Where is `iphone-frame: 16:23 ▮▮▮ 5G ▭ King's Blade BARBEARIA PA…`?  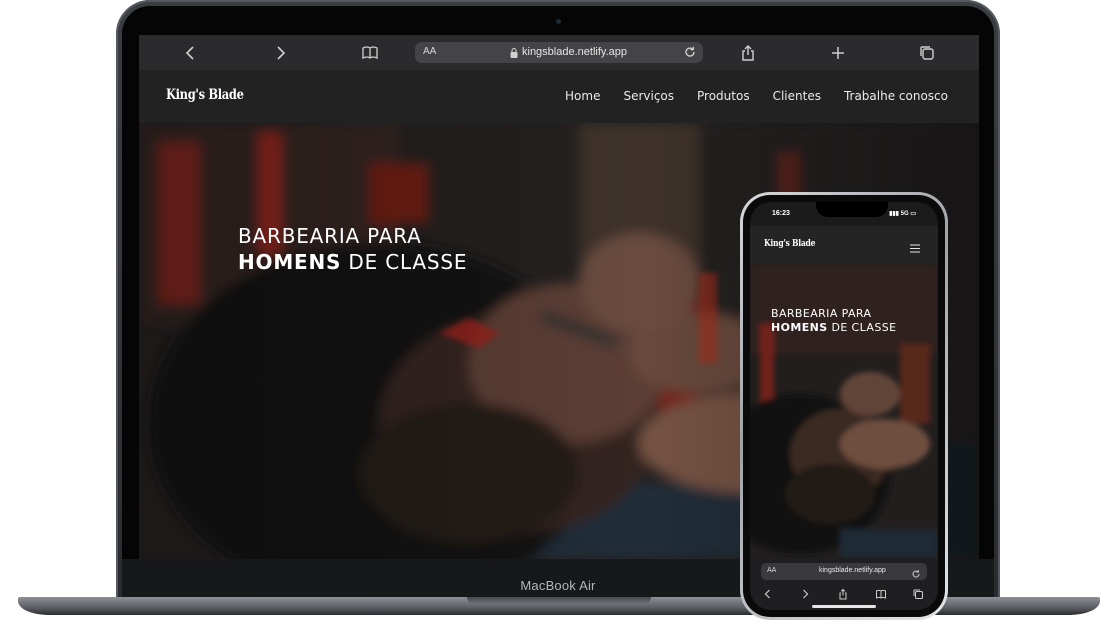 iphone-frame: 16:23 ▮▮▮ 5G ▭ King's Blade BARBEARIA PA… is located at coordinates (844, 406).